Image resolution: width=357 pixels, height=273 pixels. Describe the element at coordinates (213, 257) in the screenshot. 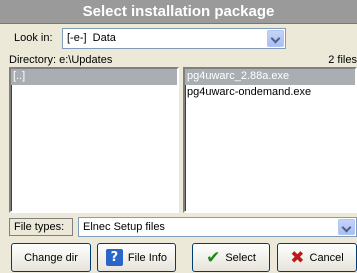

I see `checkmark-icon: ✔` at that location.